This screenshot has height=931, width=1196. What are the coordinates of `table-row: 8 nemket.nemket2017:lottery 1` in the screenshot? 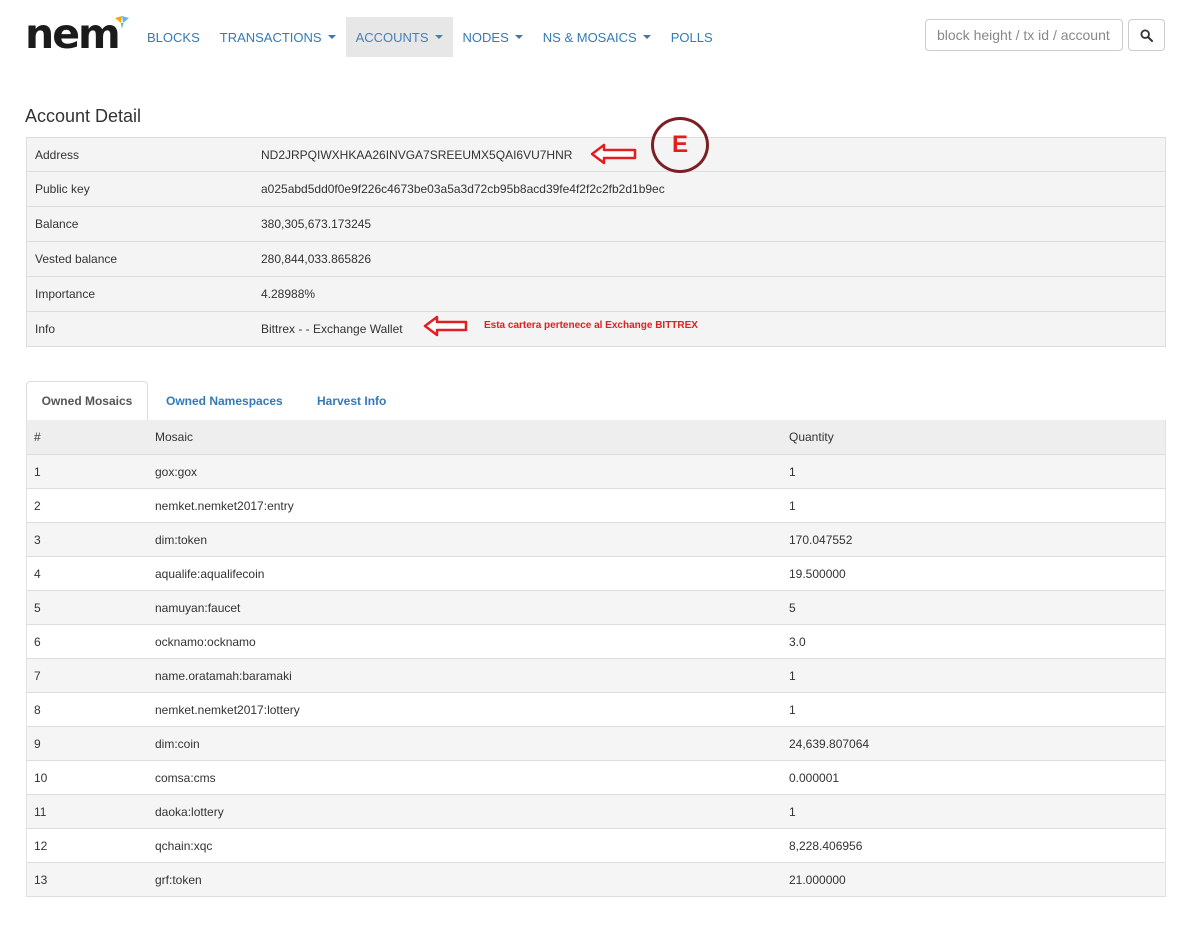 It's located at (596, 709).